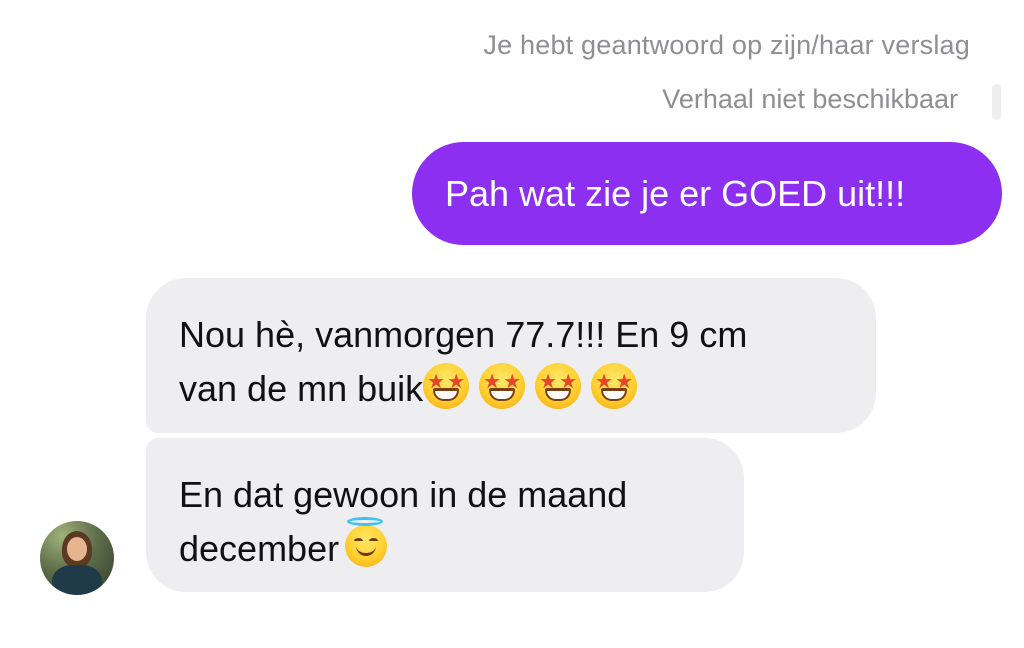  I want to click on incoming-message-bubble: En dat gewoon in de maand december, so click(445, 515).